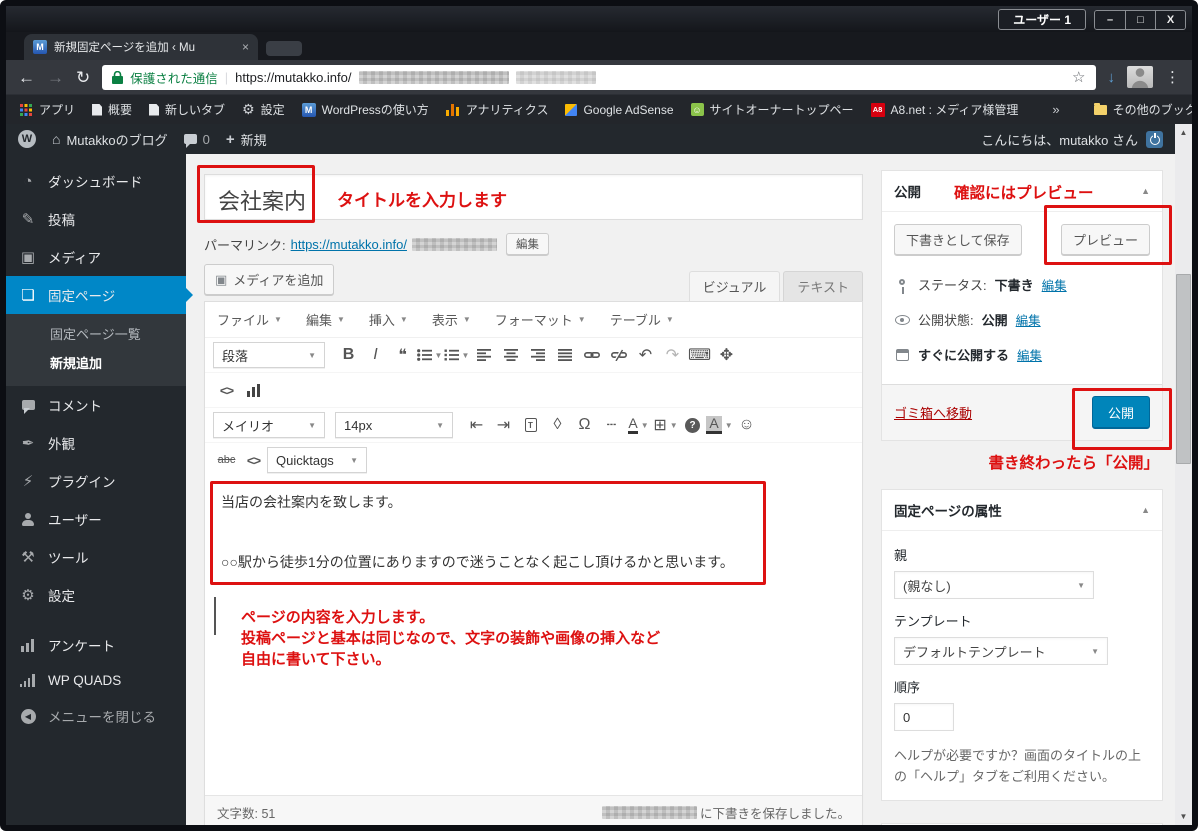 This screenshot has height=831, width=1198. Describe the element at coordinates (394, 425) in the screenshot. I see `font-size-select: 14px ▼` at that location.